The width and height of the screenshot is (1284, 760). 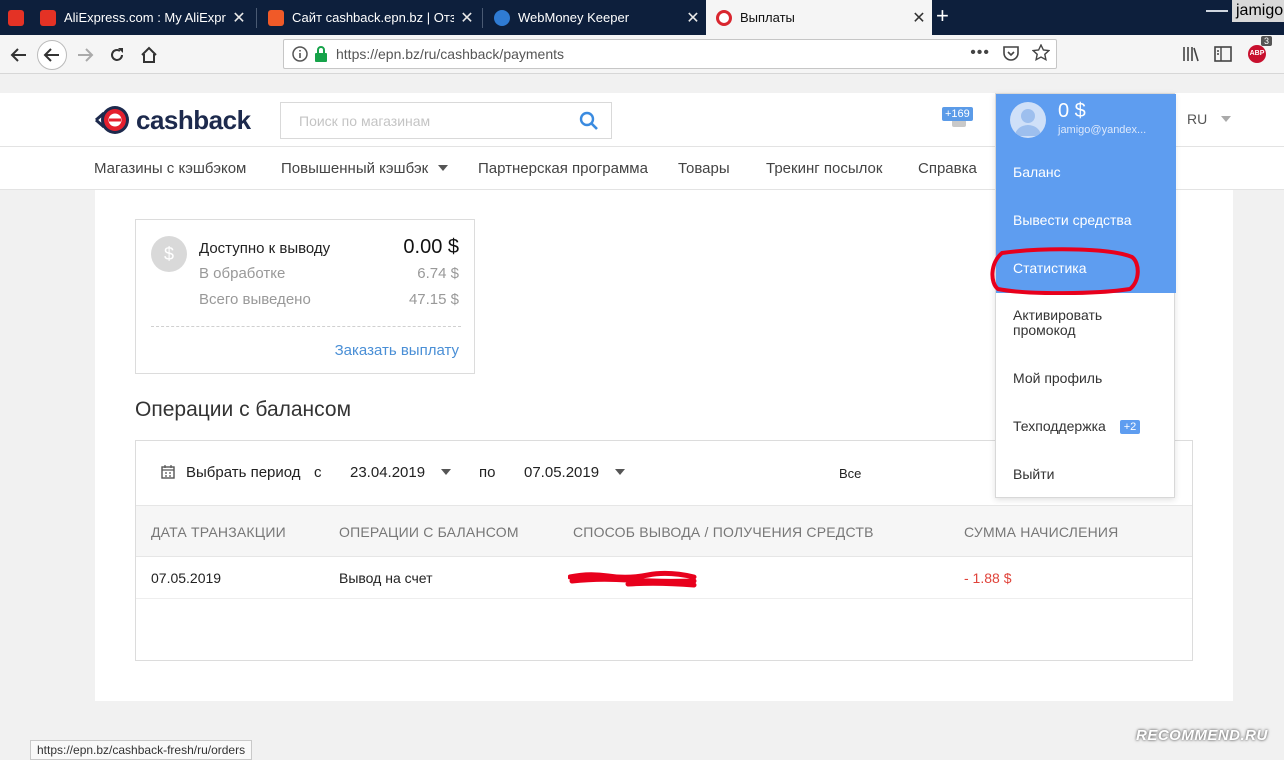 What do you see at coordinates (704, 168) in the screenshot?
I see `menu-item-goods: Товары` at bounding box center [704, 168].